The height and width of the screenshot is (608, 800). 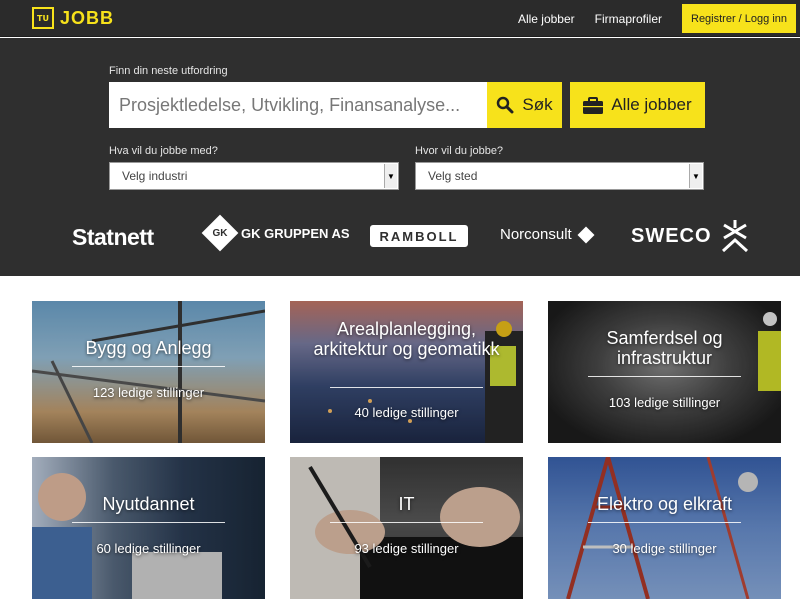 I want to click on norconsult-diamond-icon, so click(x=586, y=234).